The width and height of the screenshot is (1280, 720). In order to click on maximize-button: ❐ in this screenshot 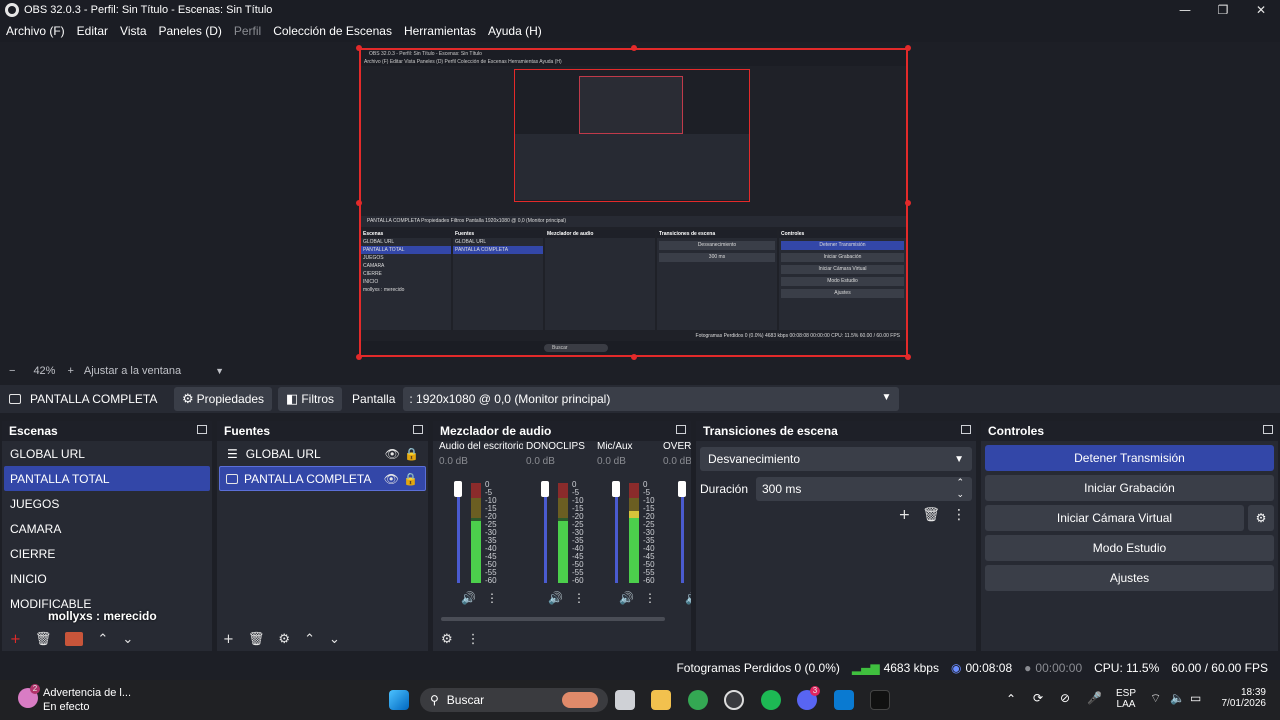, I will do `click(1223, 10)`.